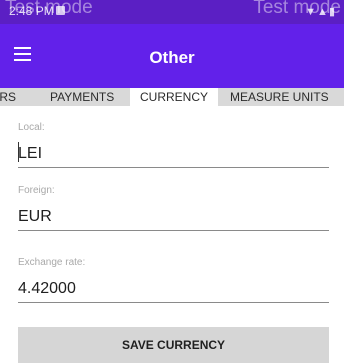  Describe the element at coordinates (172, 12) in the screenshot. I see `status-bar: Test mode 2:48 PM Test mode ▼▲▮` at that location.